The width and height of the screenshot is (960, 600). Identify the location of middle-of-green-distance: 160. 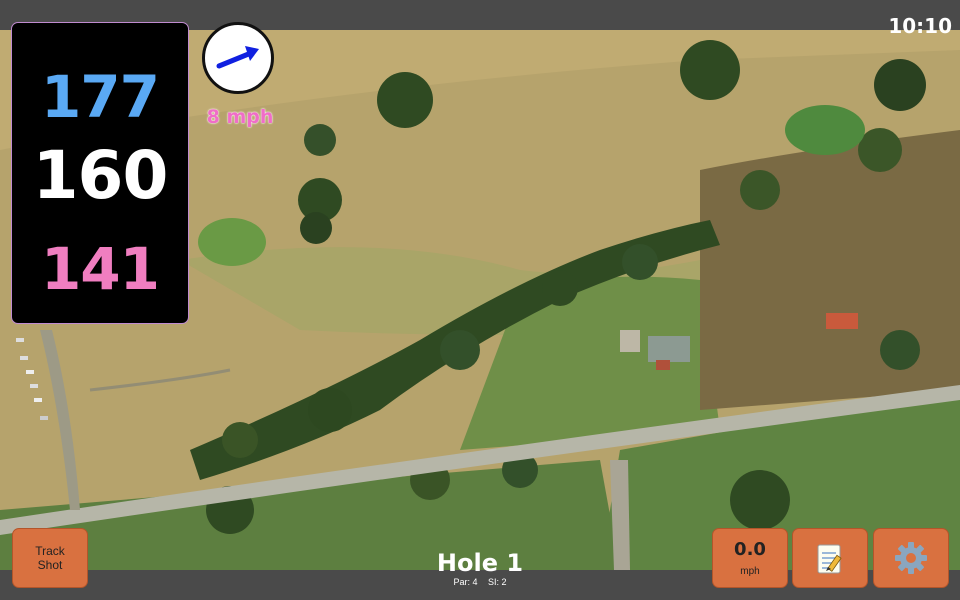
(100, 175).